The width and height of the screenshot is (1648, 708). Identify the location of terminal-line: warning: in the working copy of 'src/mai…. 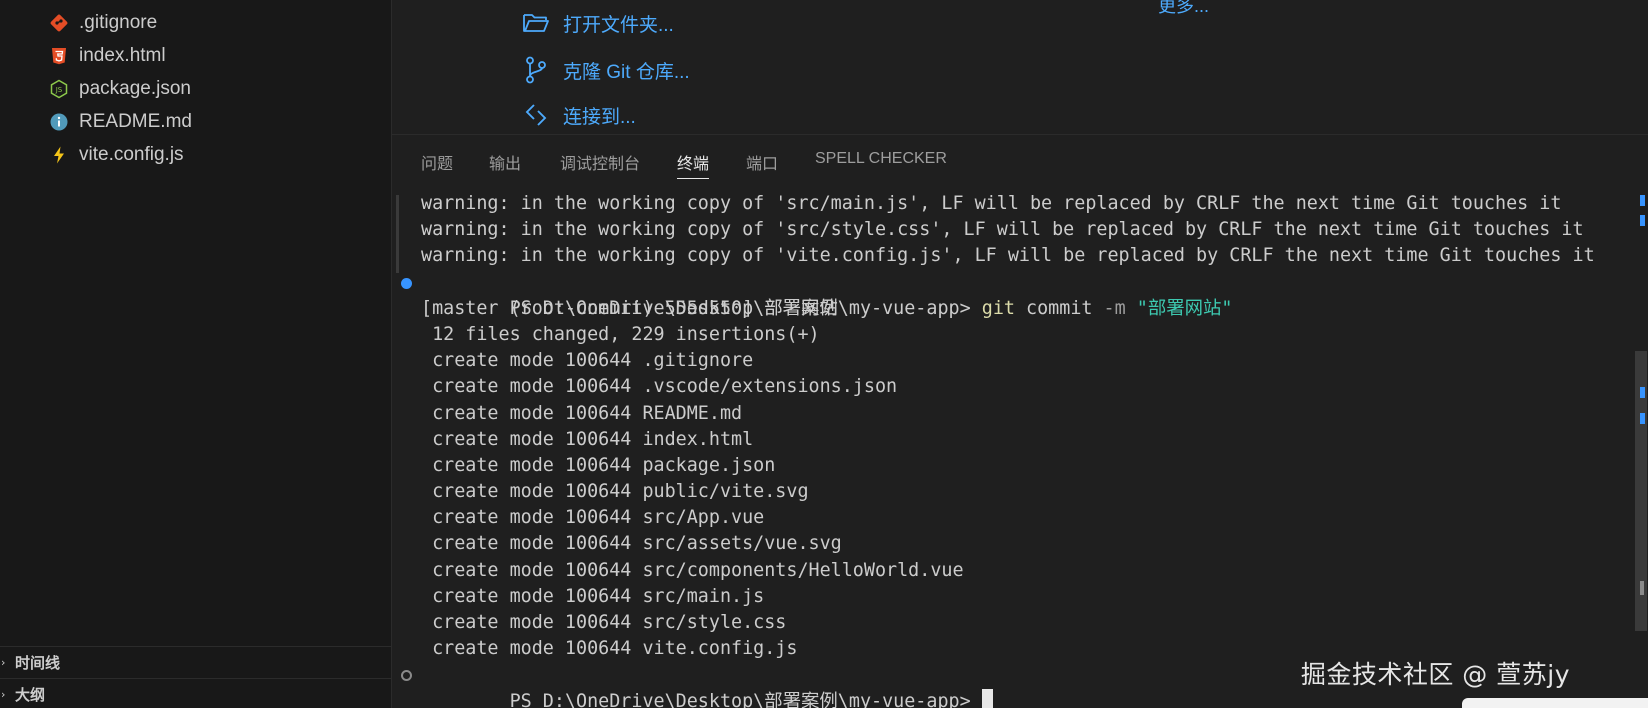
(991, 203).